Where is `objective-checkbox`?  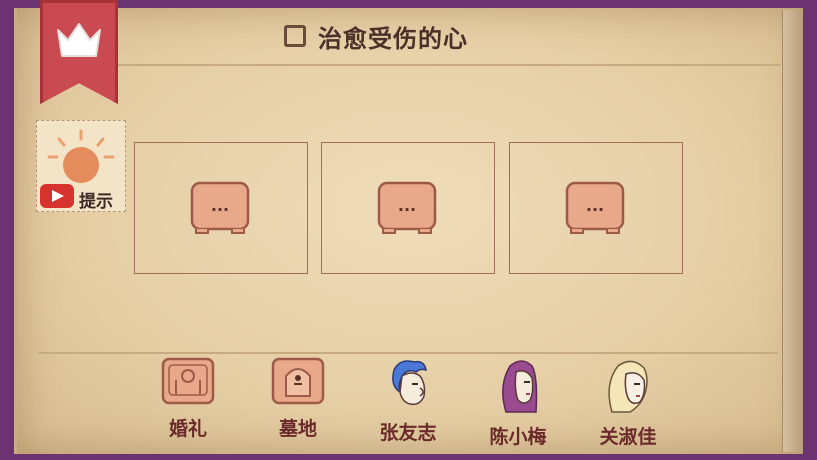 objective-checkbox is located at coordinates (295, 36).